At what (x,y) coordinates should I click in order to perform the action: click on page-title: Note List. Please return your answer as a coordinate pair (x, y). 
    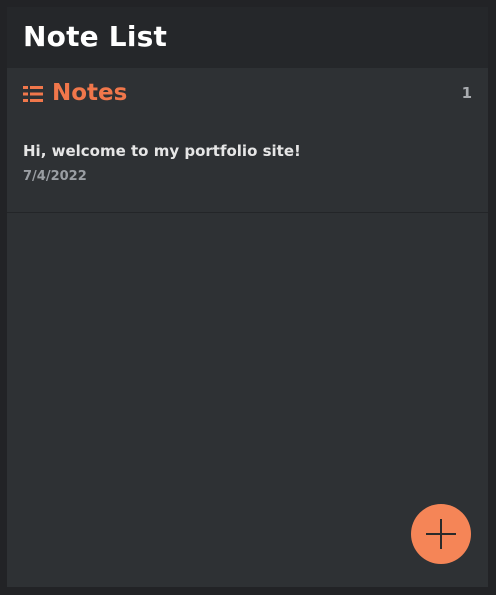
    Looking at the image, I should click on (95, 36).